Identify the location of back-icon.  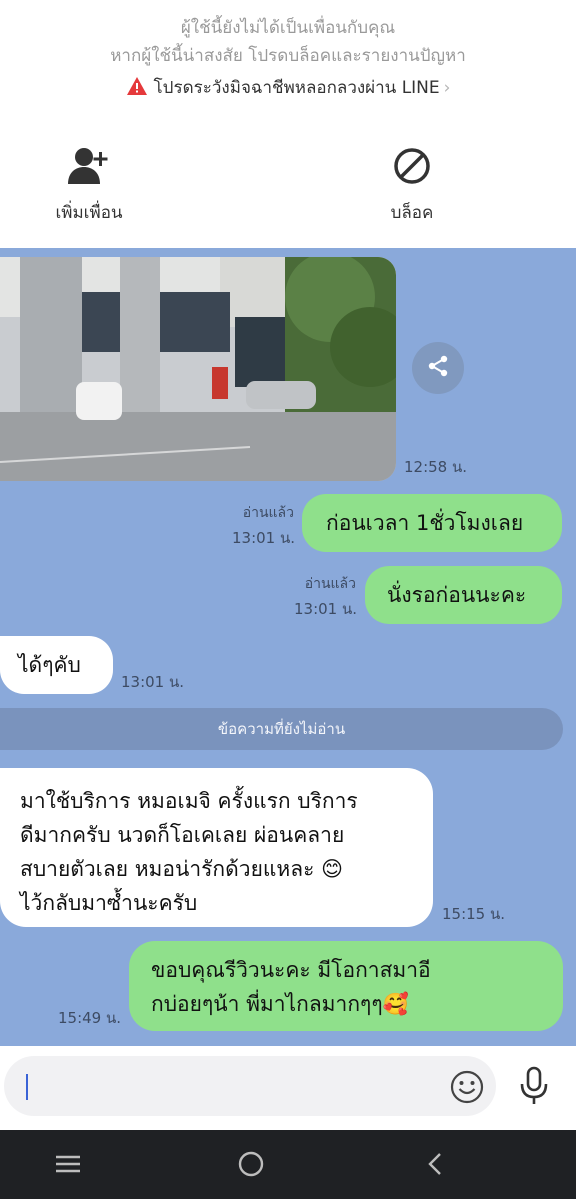
(436, 1166).